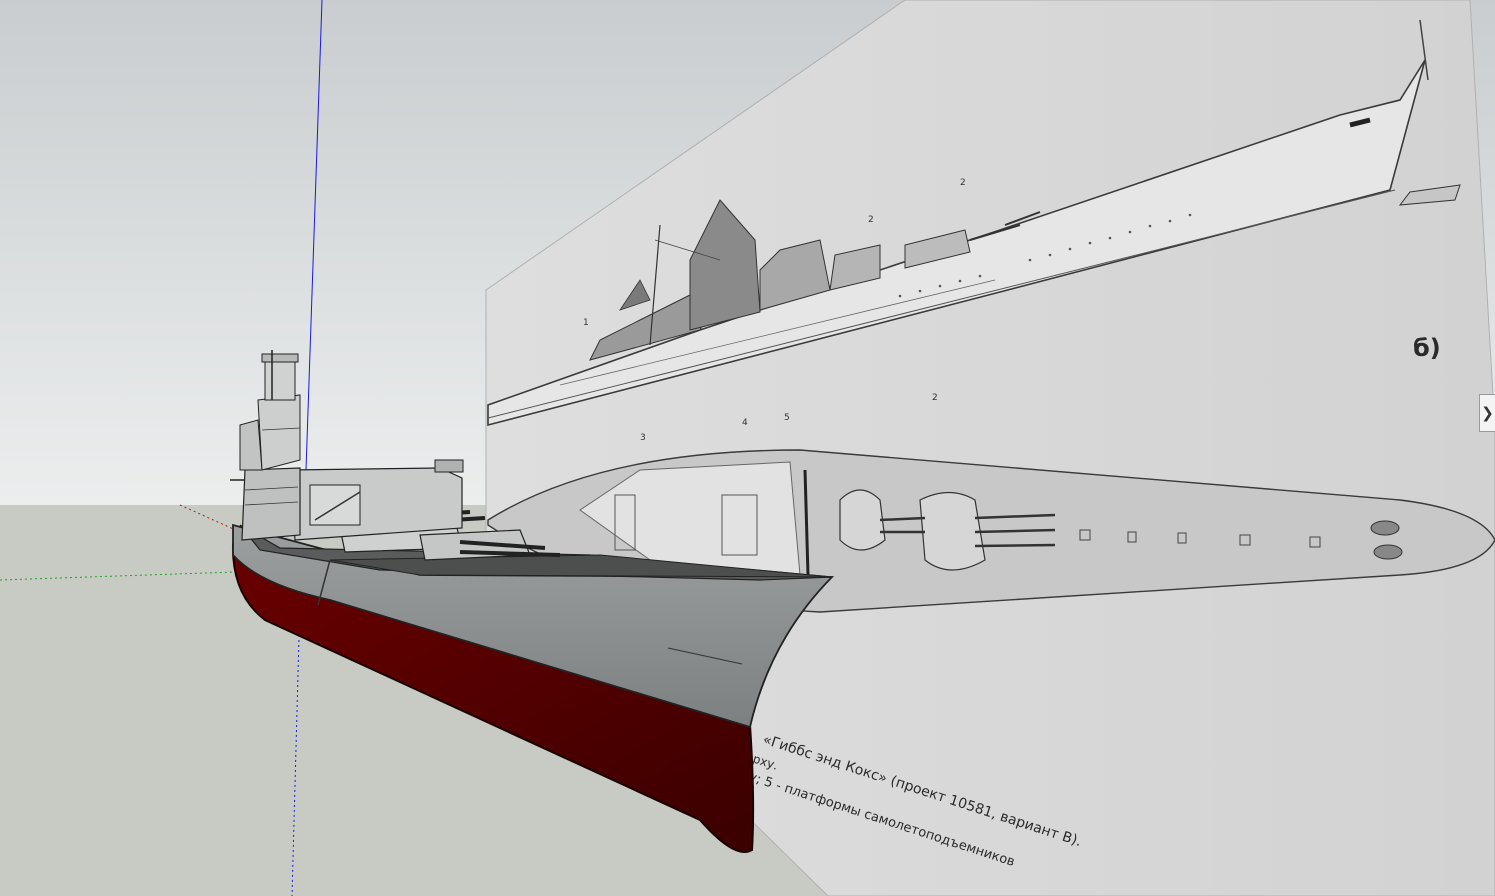 The image size is (1495, 896). What do you see at coordinates (871, 220) in the screenshot?
I see `callout-2b: 2` at bounding box center [871, 220].